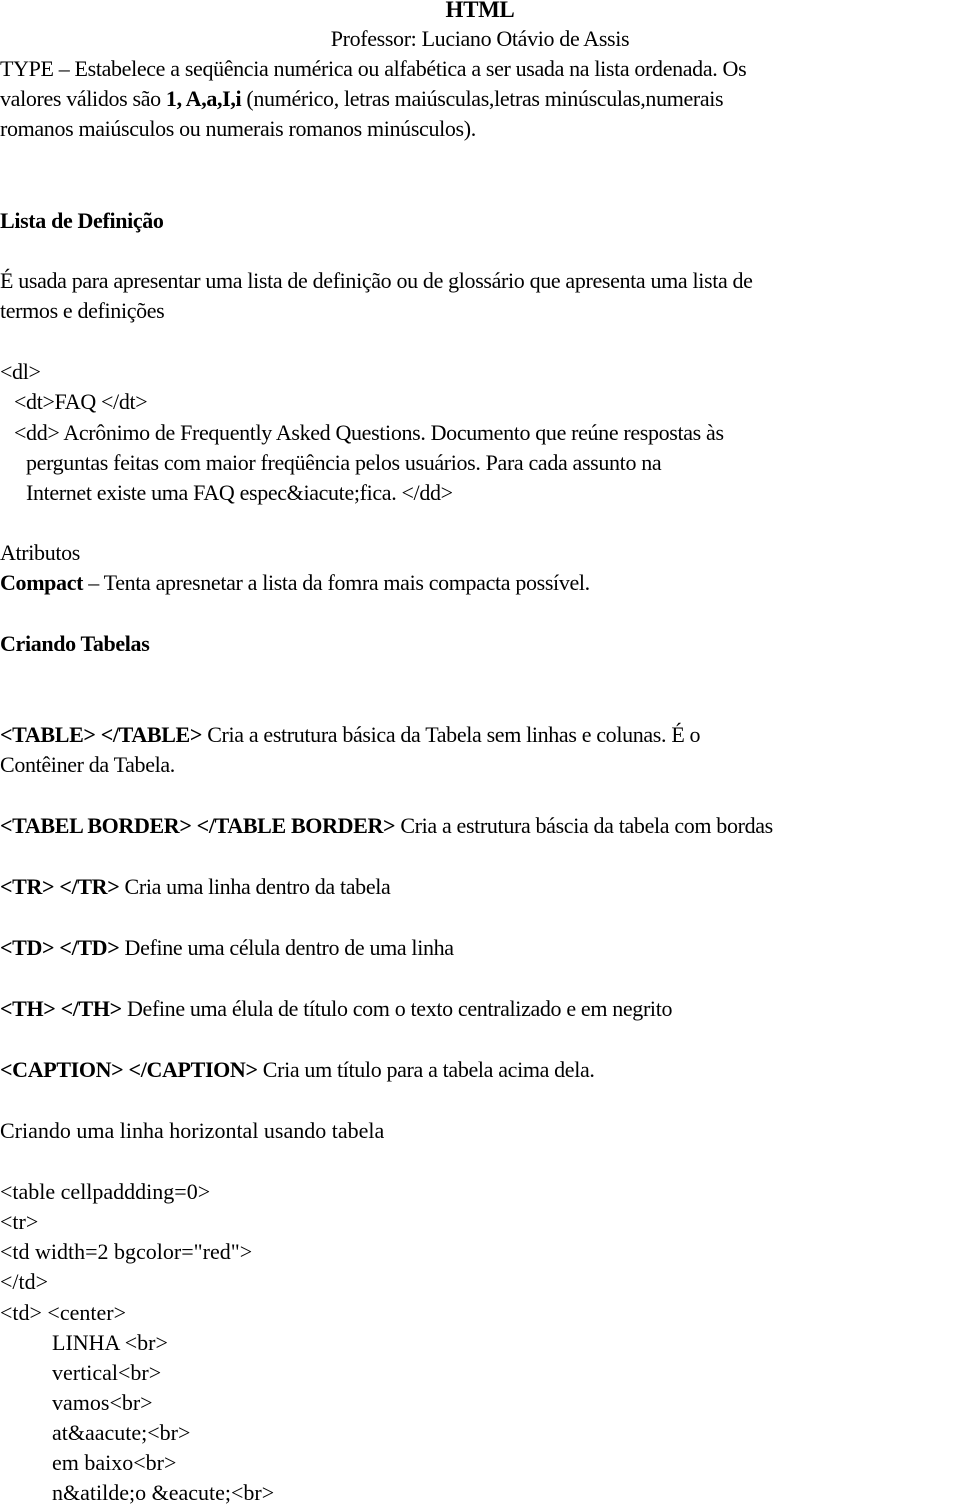 The image size is (960, 1509). Describe the element at coordinates (60, 947) in the screenshot. I see `tag-name: <TD> </TD>` at that location.